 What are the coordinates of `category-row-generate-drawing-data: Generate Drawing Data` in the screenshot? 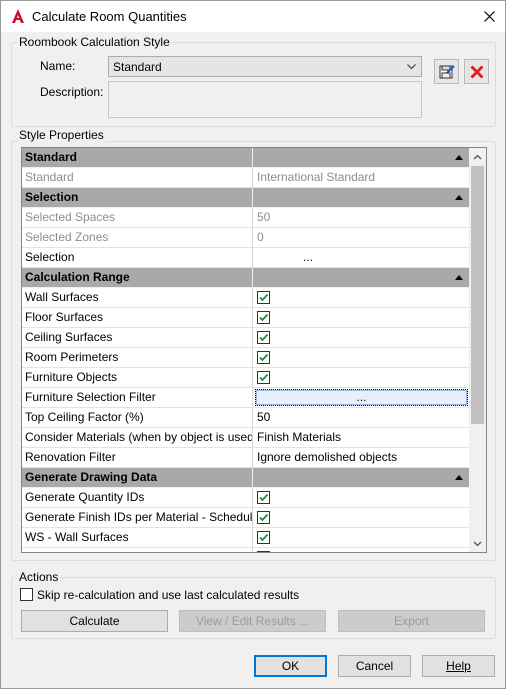 It's located at (245, 478).